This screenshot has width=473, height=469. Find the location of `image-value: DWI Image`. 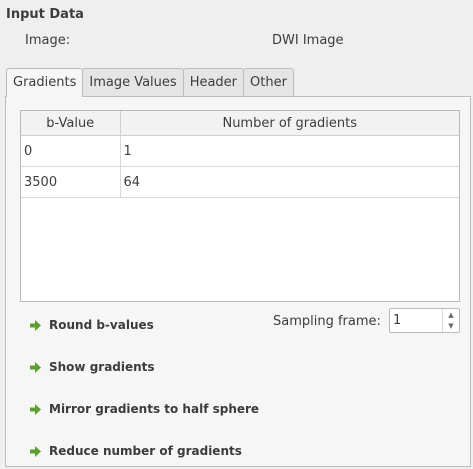

image-value: DWI Image is located at coordinates (308, 40).